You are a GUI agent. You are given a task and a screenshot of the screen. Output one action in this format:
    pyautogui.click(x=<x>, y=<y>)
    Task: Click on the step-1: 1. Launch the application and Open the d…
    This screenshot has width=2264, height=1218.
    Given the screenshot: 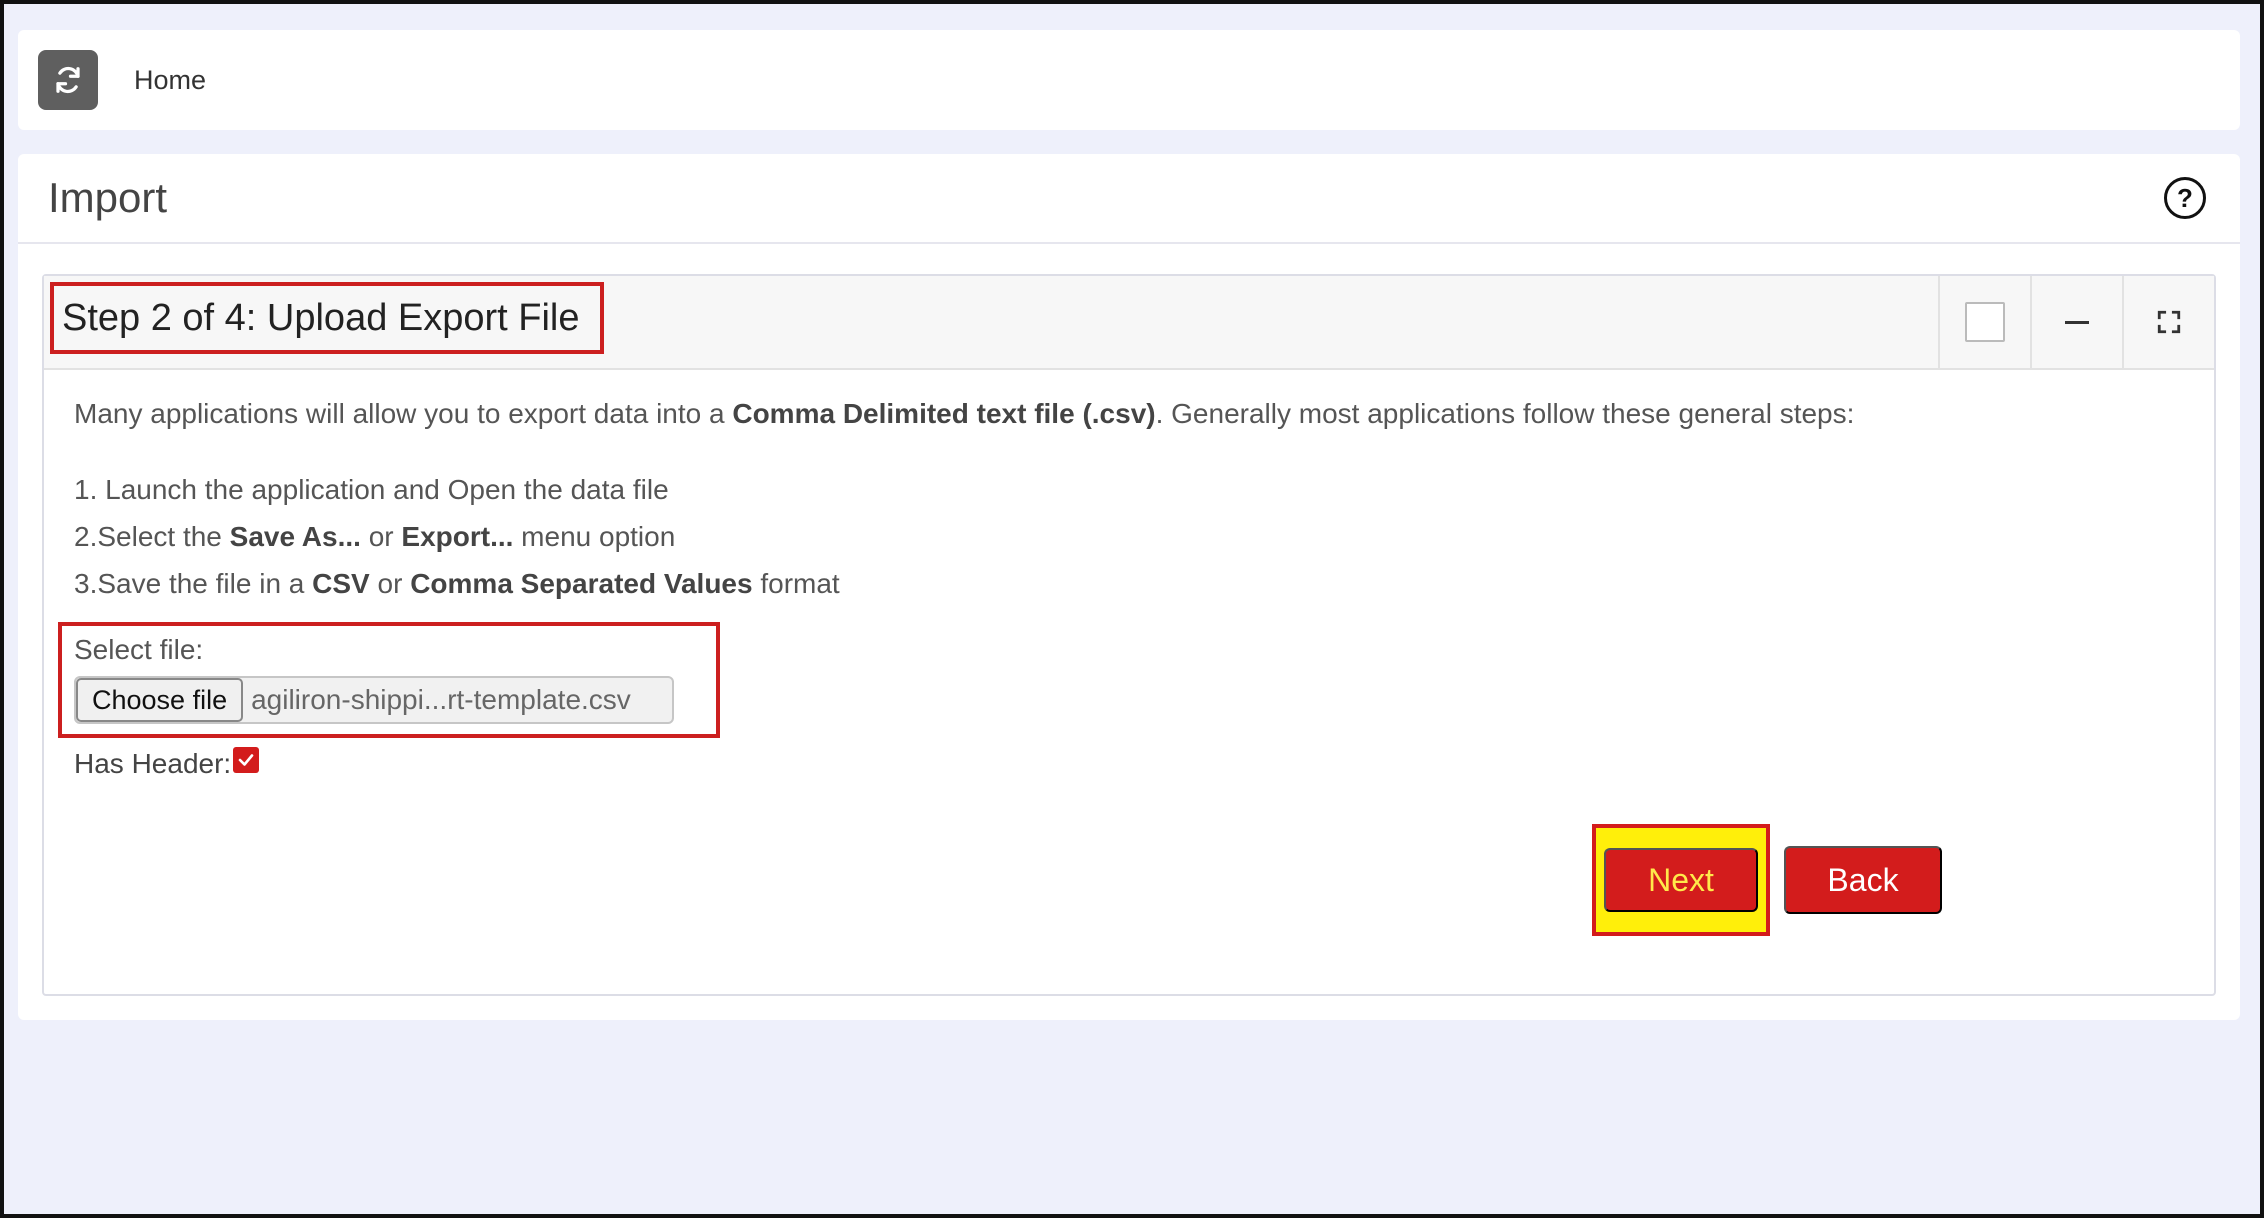 What is the action you would take?
    pyautogui.click(x=371, y=489)
    